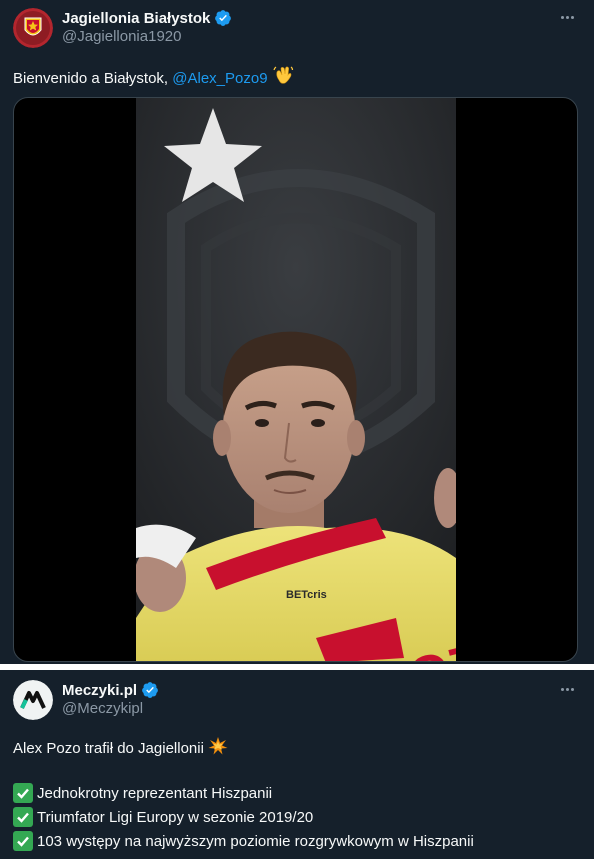 This screenshot has width=594, height=859. I want to click on author-row: Meczyki.pl, so click(110, 690).